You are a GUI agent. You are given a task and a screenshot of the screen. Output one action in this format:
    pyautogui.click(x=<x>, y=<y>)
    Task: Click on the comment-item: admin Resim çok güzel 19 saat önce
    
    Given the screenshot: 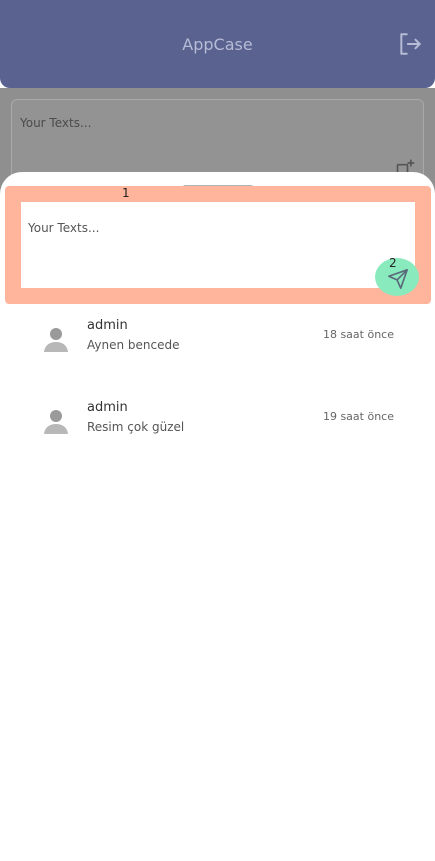 What is the action you would take?
    pyautogui.click(x=217, y=430)
    